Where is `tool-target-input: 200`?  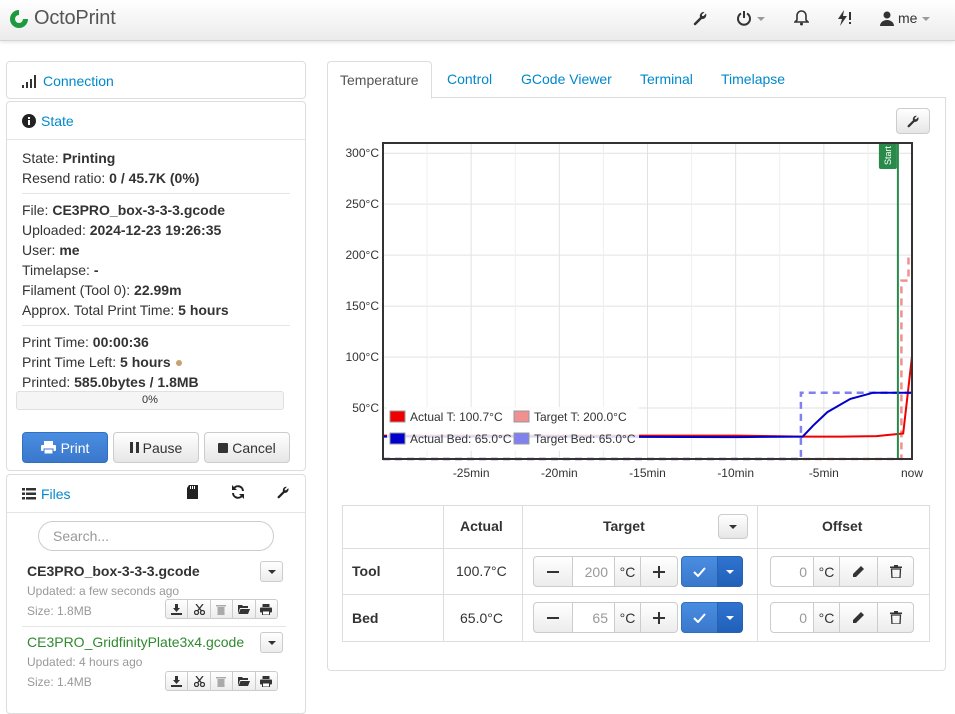
tool-target-input: 200 is located at coordinates (593, 571).